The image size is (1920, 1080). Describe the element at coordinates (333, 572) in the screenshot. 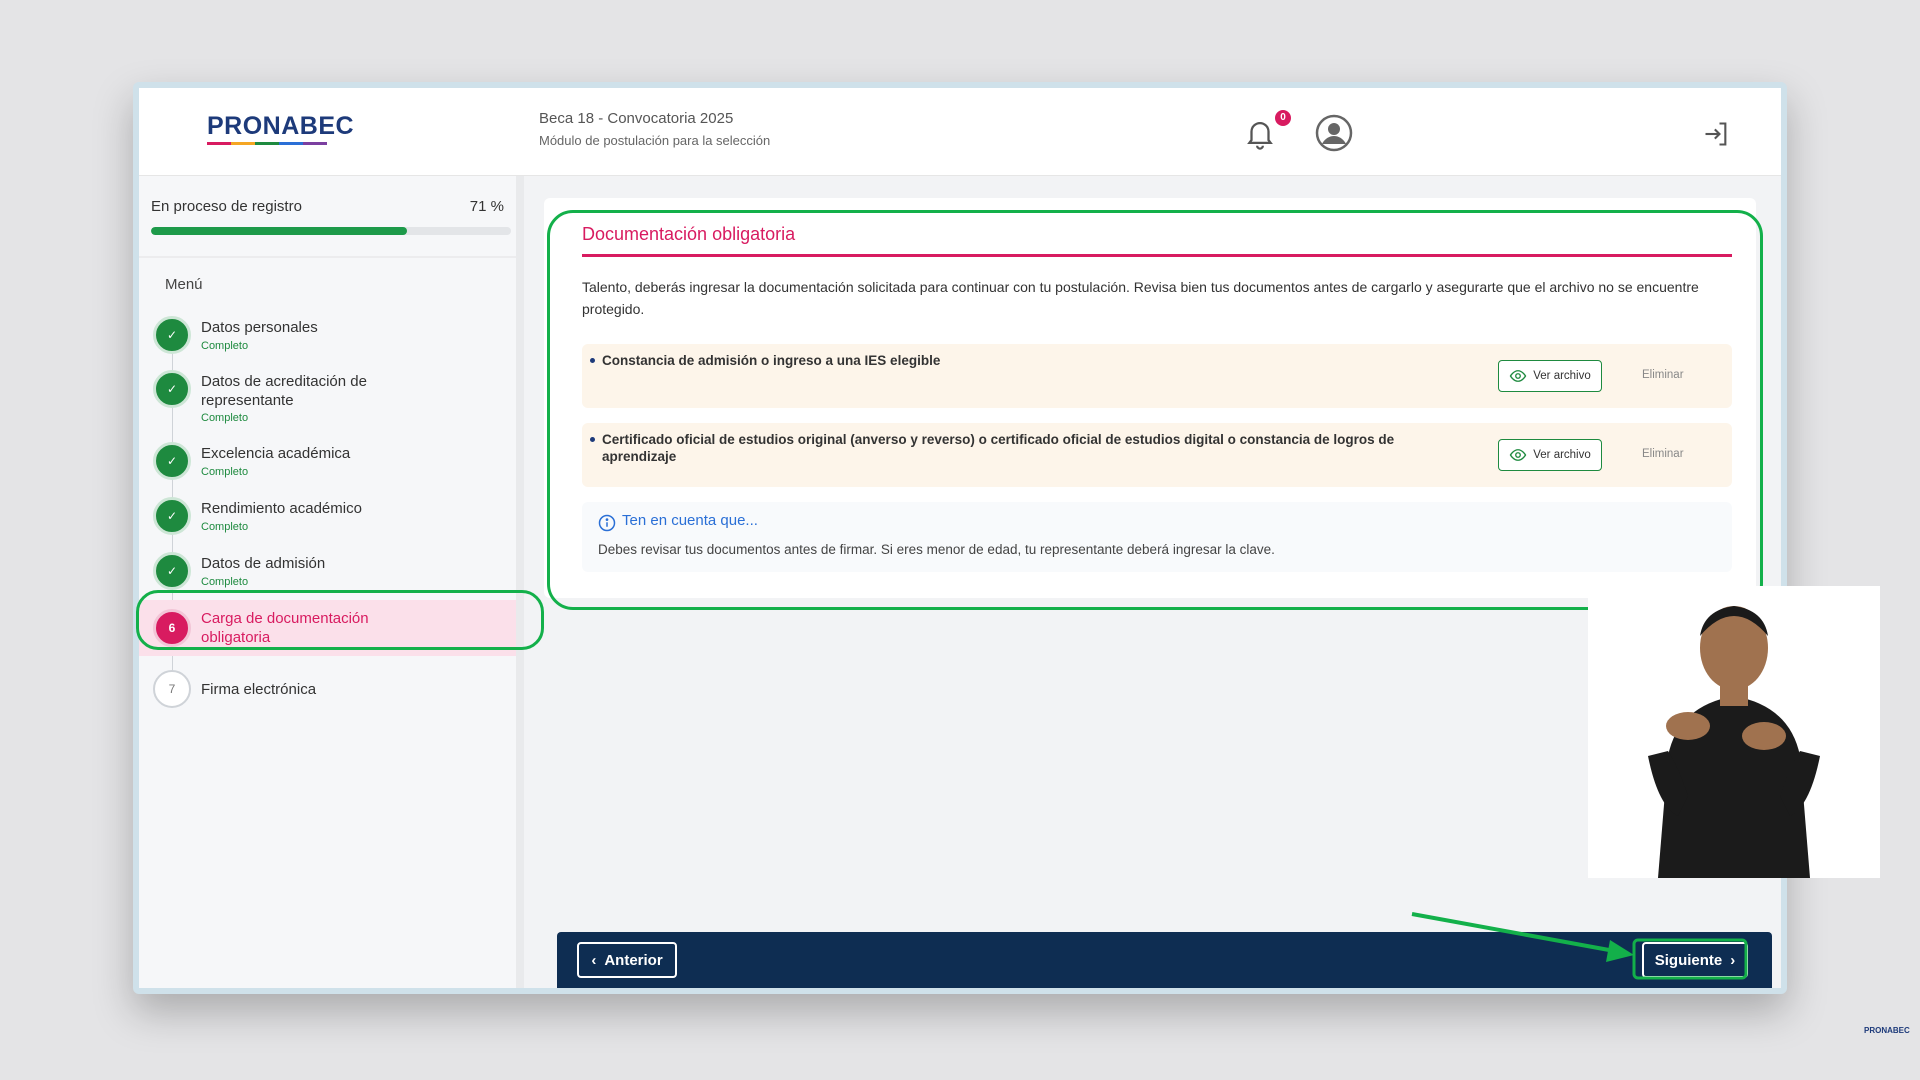

I see `sidebar-item-admision: ✓ Datos de admisión Completo` at that location.